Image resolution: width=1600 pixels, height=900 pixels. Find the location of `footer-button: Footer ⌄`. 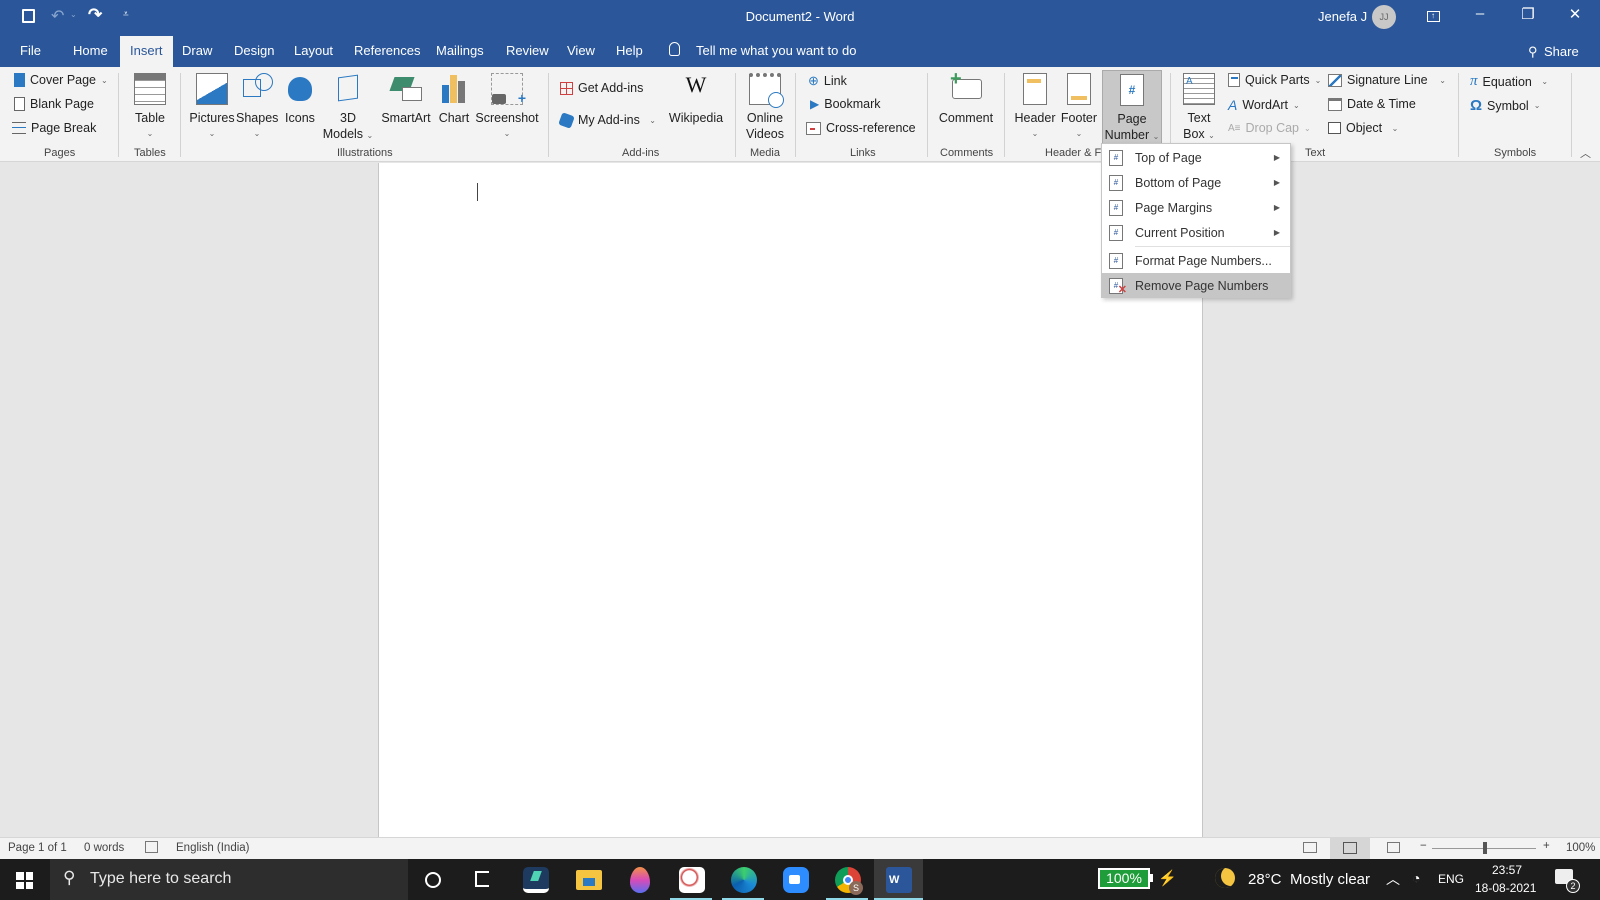

footer-button: Footer ⌄ is located at coordinates (1079, 107).